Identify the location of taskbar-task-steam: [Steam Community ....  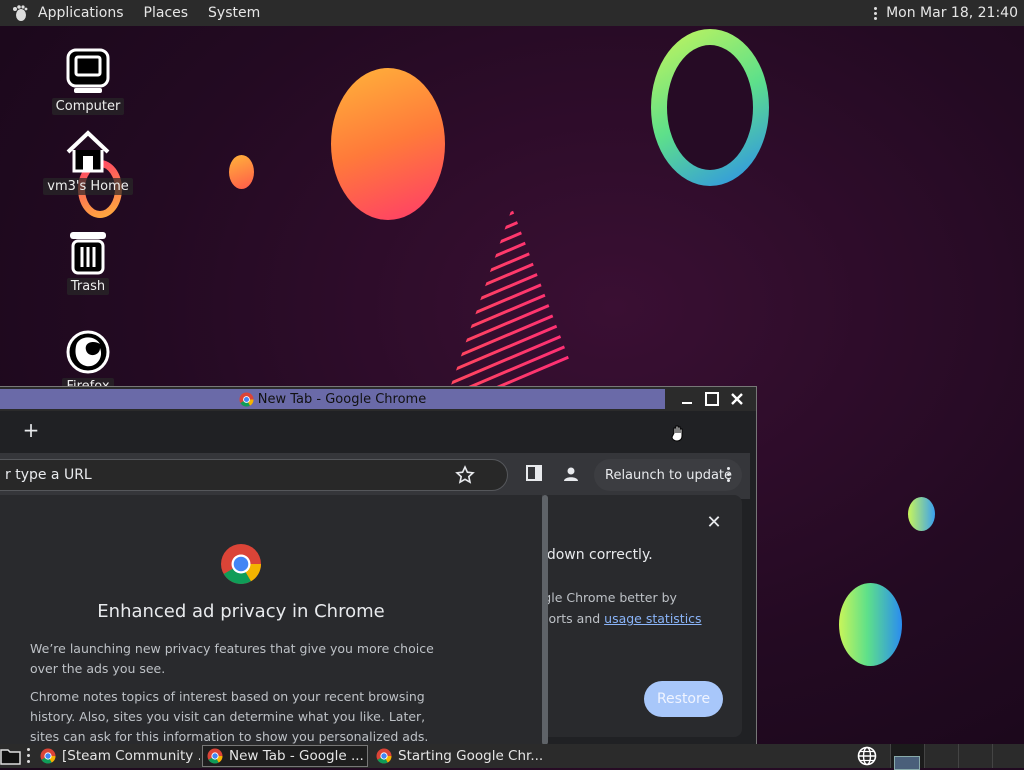
(118, 756).